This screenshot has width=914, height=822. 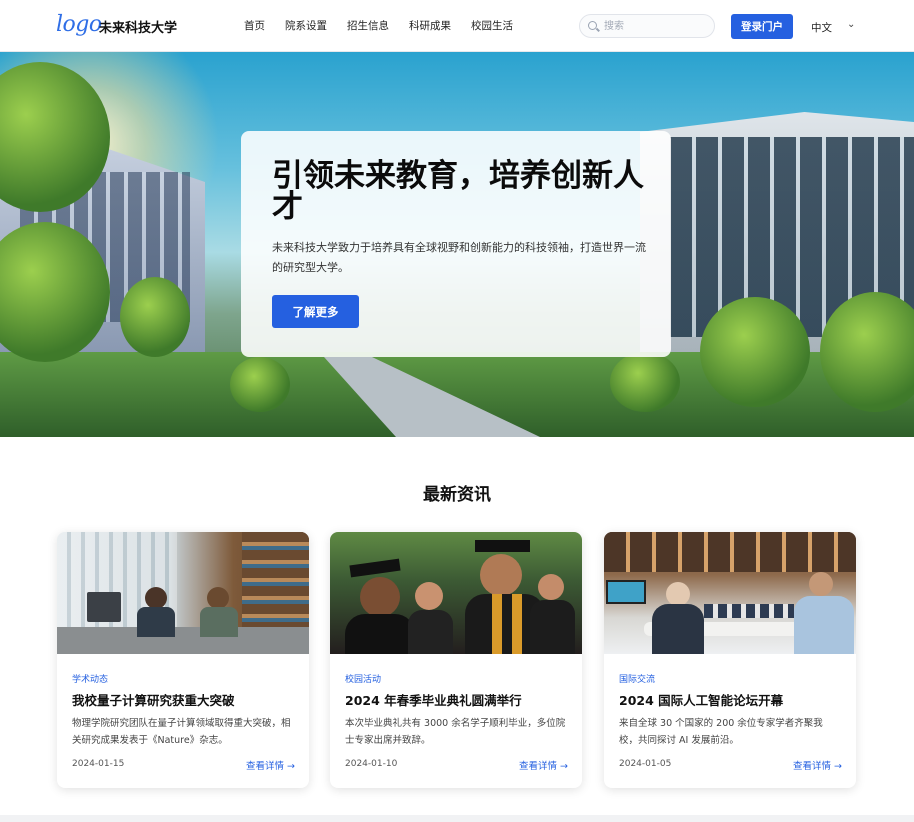 I want to click on news-title: 我校量子计算研究获重大突破, so click(x=184, y=699).